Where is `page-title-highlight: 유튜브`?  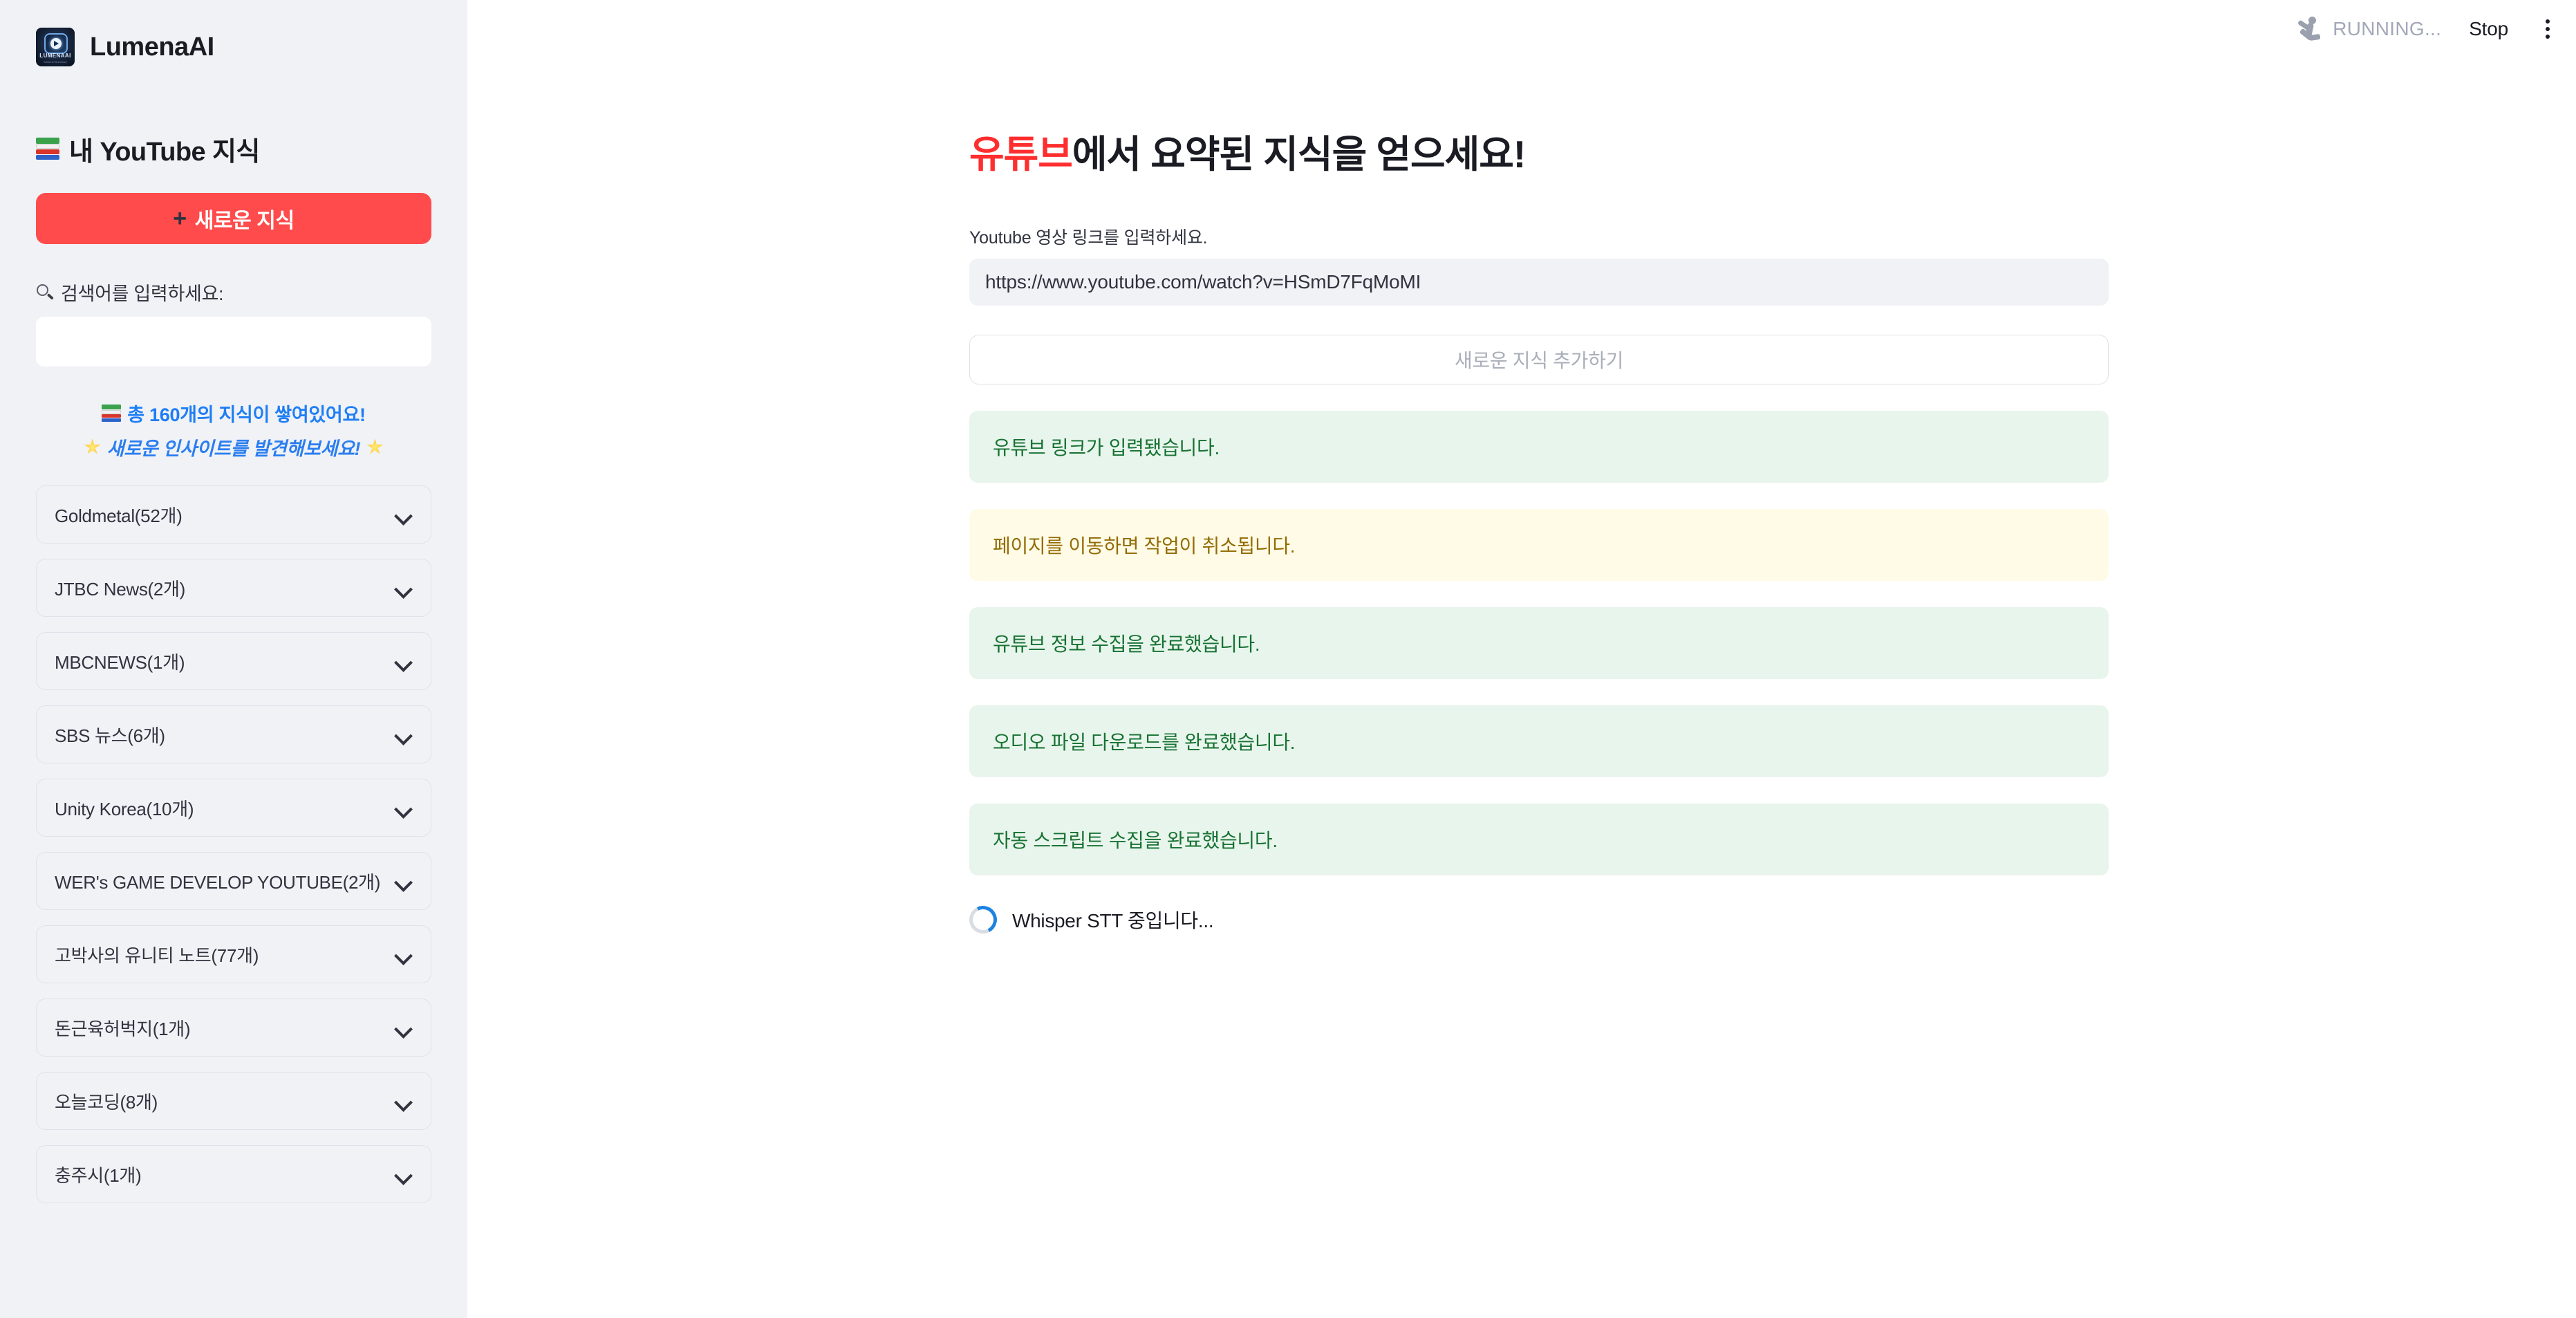
page-title-highlight: 유튜브 is located at coordinates (1021, 154).